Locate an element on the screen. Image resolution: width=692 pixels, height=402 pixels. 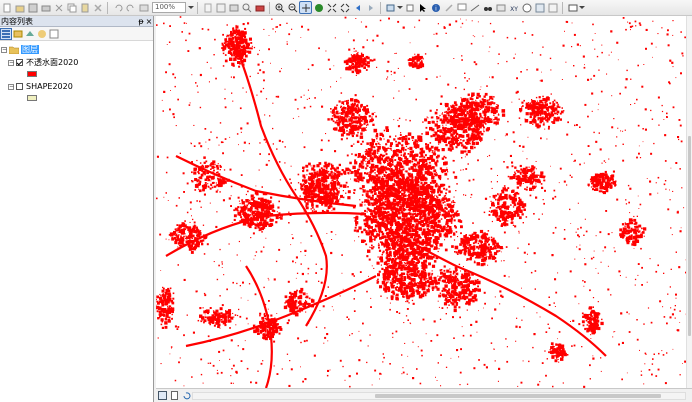
options-icon is located at coordinates (54, 34).